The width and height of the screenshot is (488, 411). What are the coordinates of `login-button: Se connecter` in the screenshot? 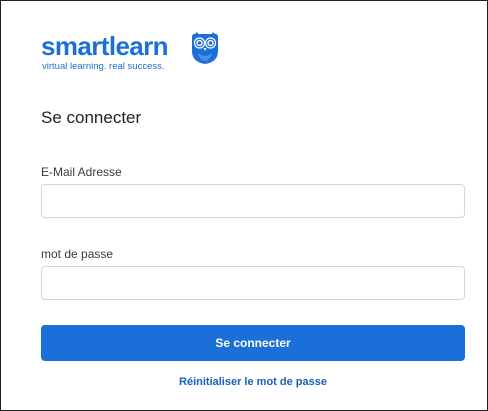 It's located at (253, 343).